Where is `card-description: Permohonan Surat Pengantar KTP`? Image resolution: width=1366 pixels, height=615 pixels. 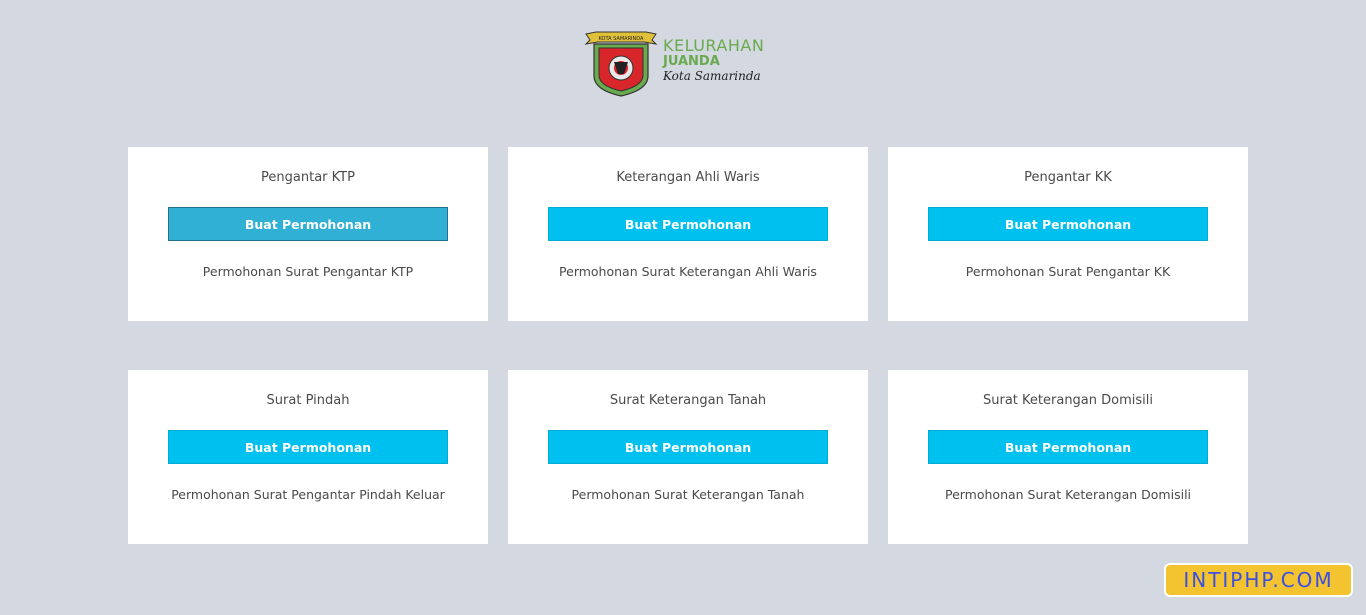 card-description: Permohonan Surat Pengantar KTP is located at coordinates (308, 271).